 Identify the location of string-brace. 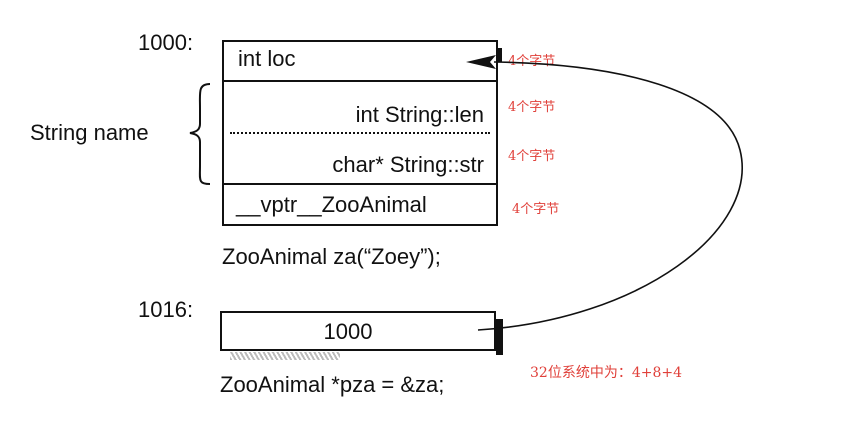
(200, 134).